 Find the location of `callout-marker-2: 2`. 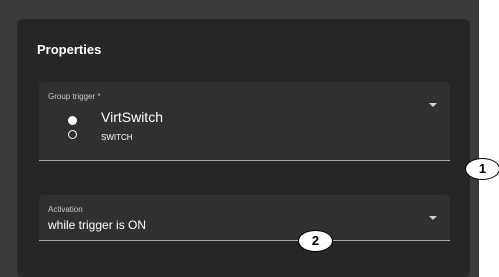

callout-marker-2: 2 is located at coordinates (315, 241).